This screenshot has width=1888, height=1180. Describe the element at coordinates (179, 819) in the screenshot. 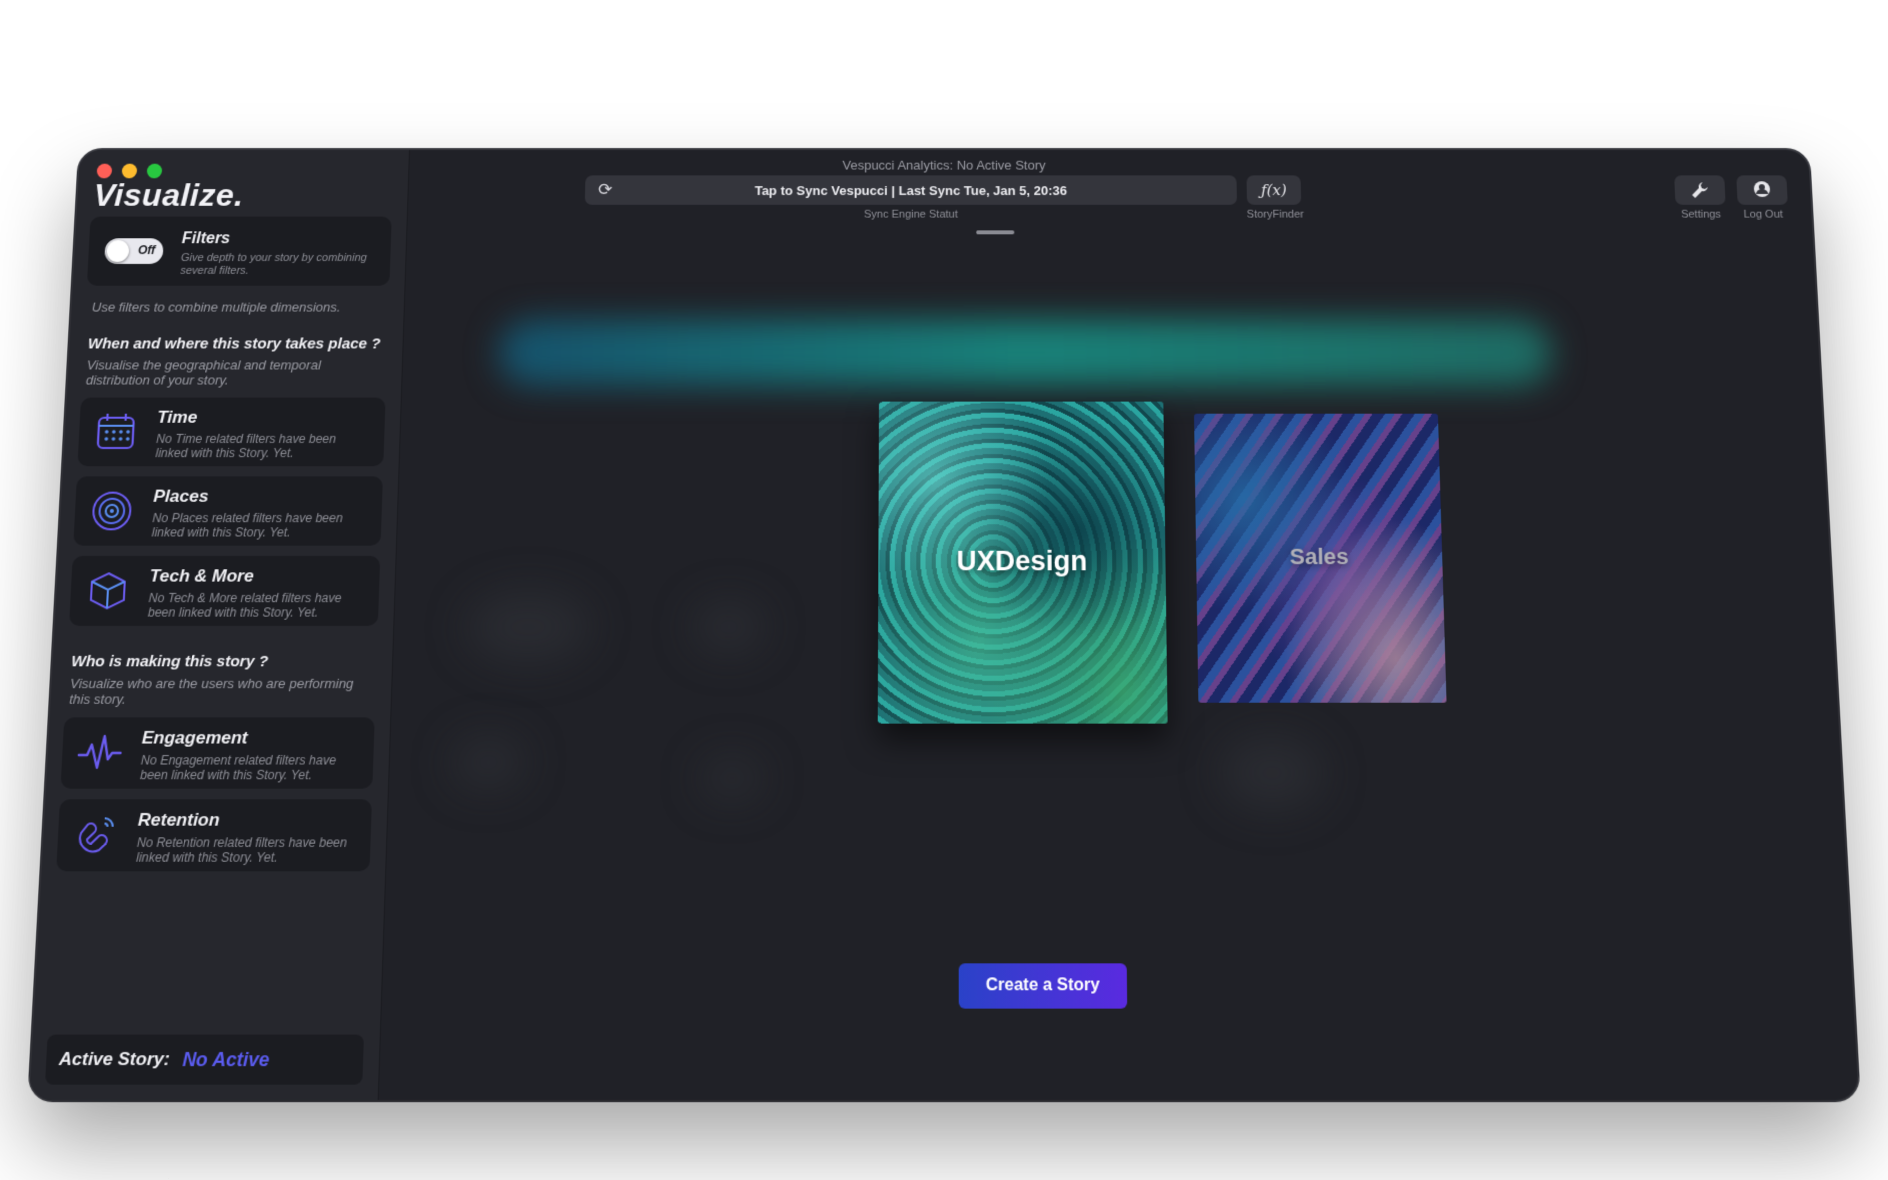

I see `category-title-retention: Retention` at that location.